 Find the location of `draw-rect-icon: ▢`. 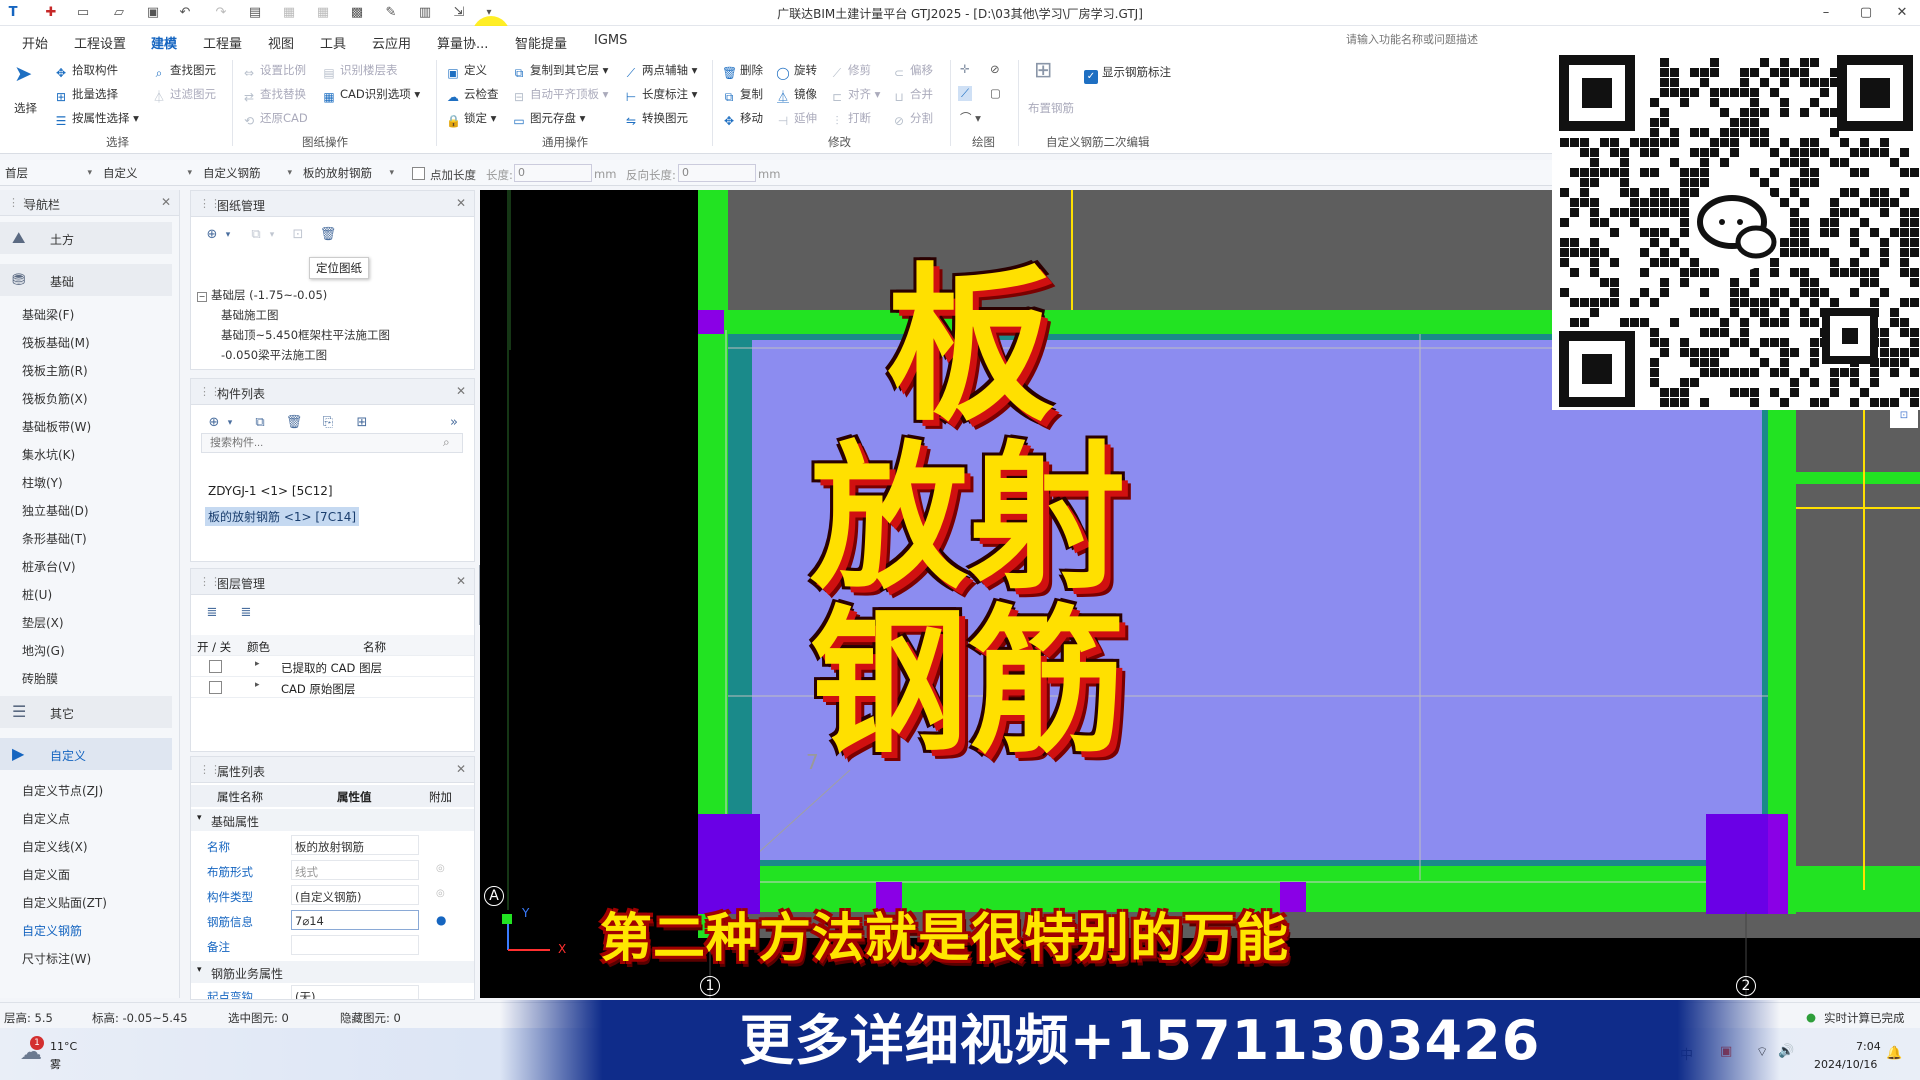

draw-rect-icon: ▢ is located at coordinates (995, 93).